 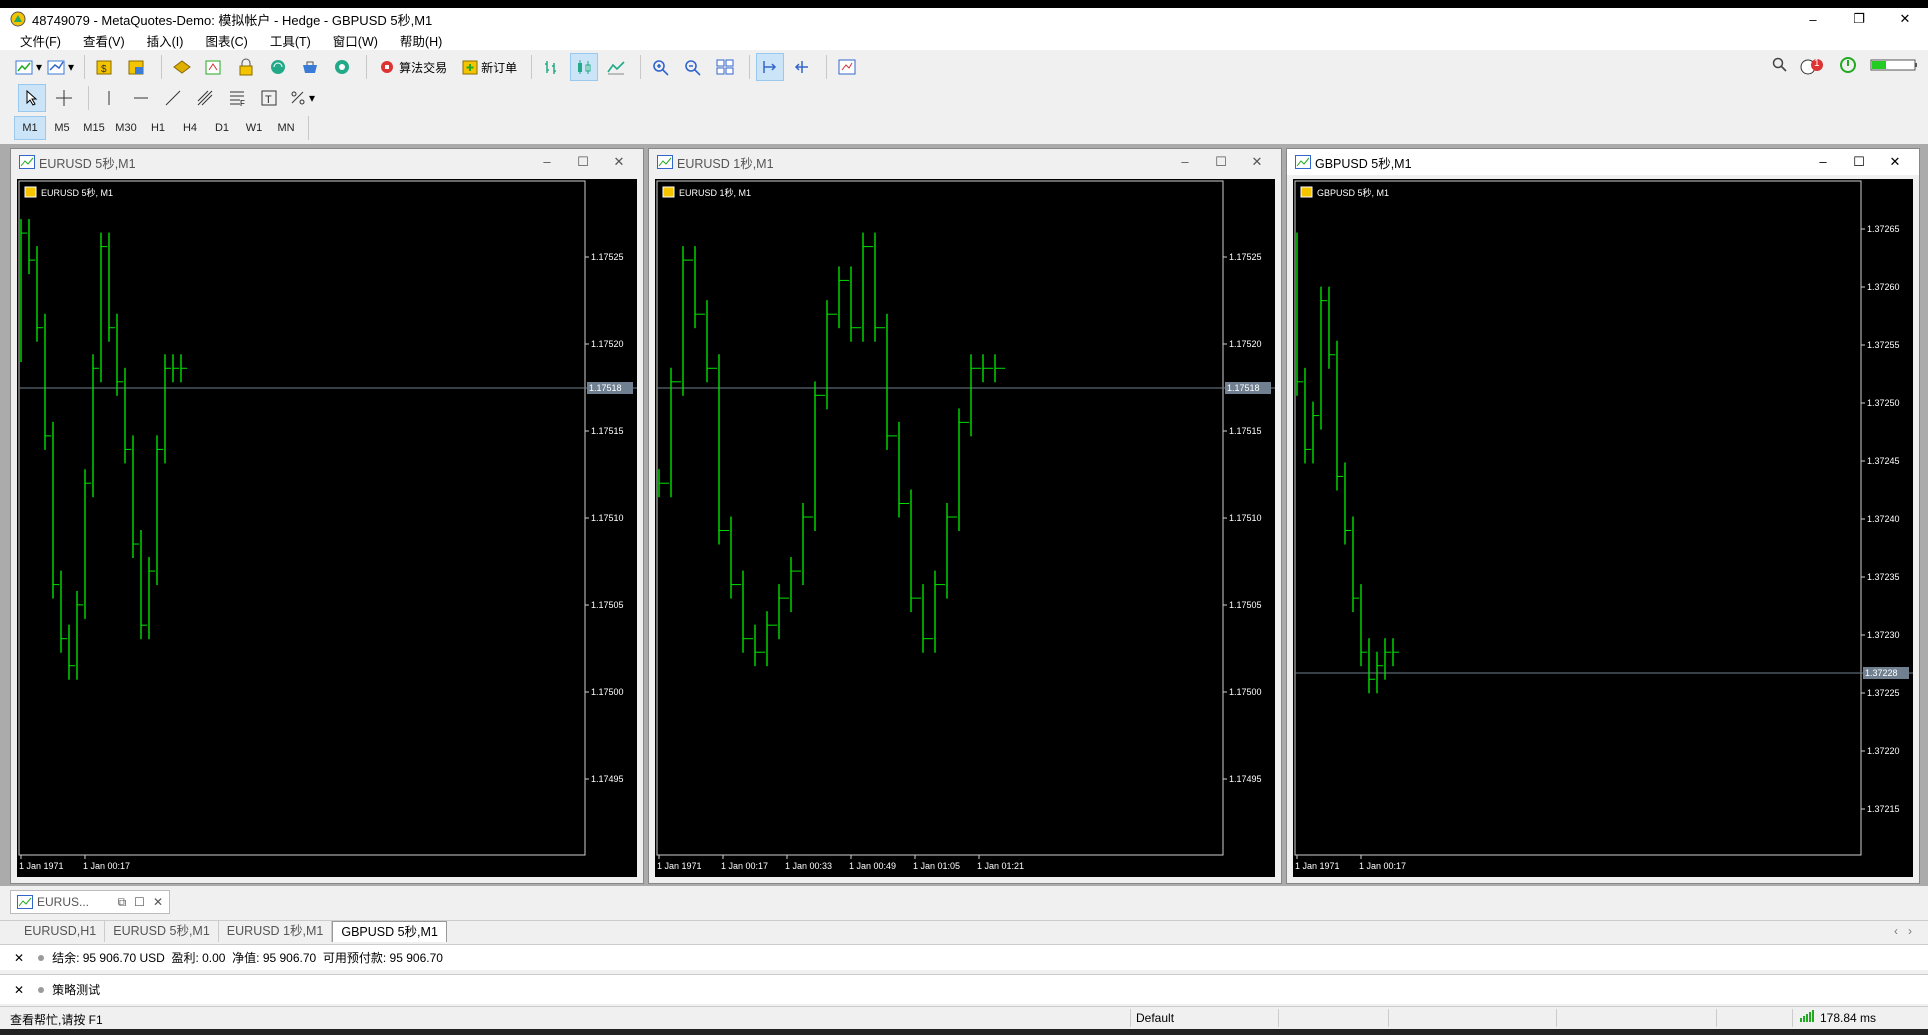 What do you see at coordinates (276, 931) in the screenshot?
I see `tab-eurusd-1s: EURUSD 1秒,M1` at bounding box center [276, 931].